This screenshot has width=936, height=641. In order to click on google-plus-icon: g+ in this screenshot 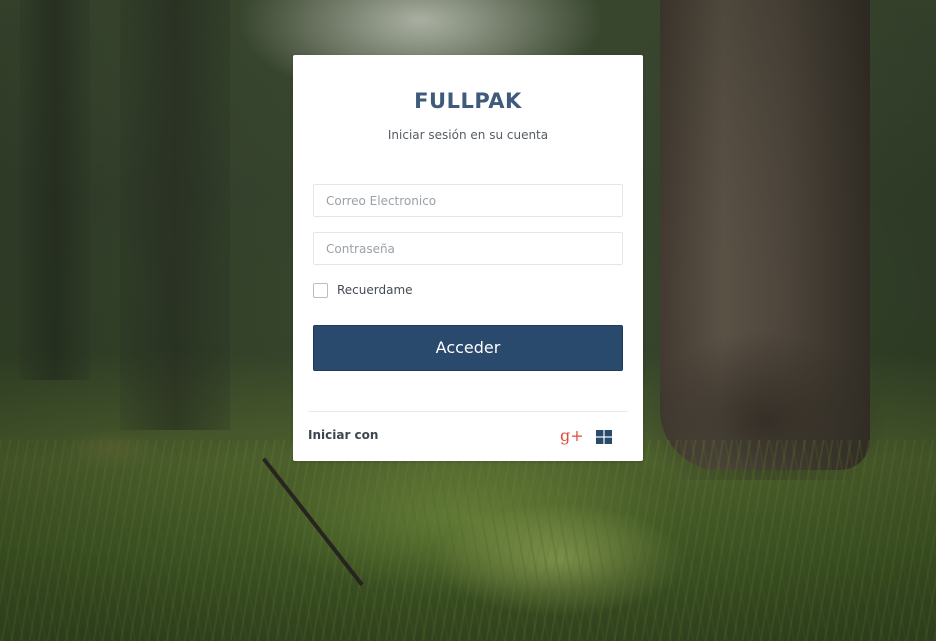, I will do `click(572, 436)`.